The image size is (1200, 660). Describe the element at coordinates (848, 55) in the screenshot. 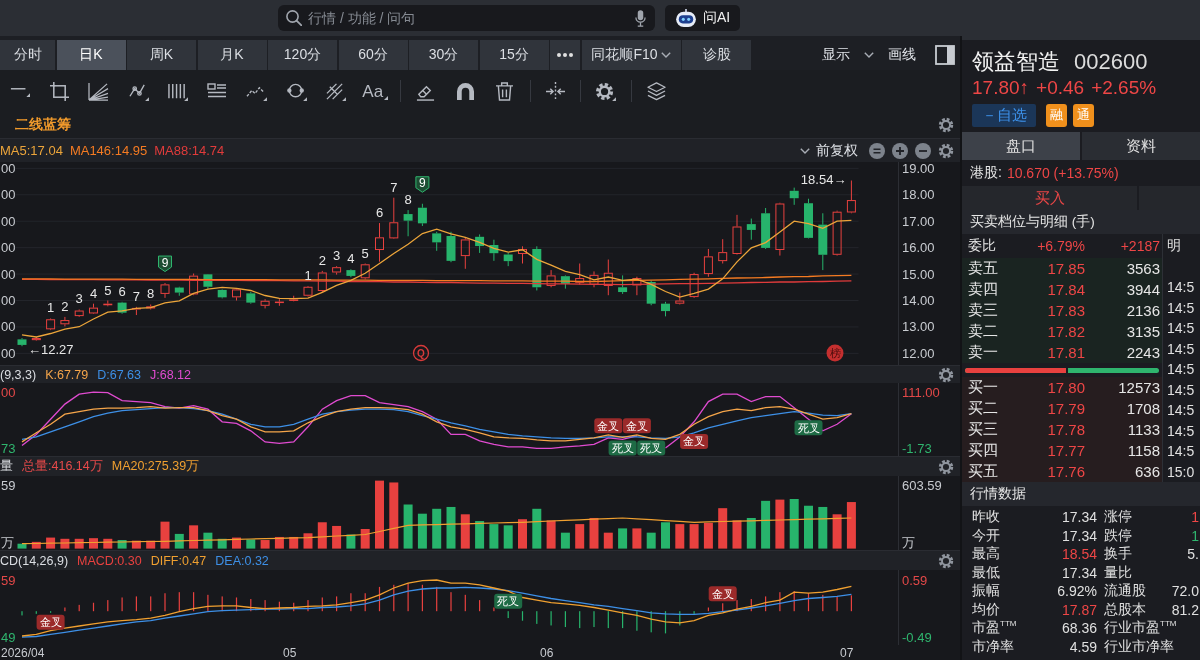

I see `display-menu: 显示` at that location.